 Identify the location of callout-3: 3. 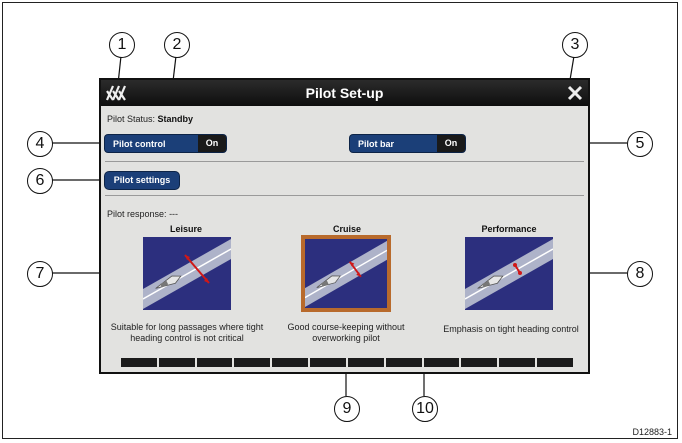
(575, 45).